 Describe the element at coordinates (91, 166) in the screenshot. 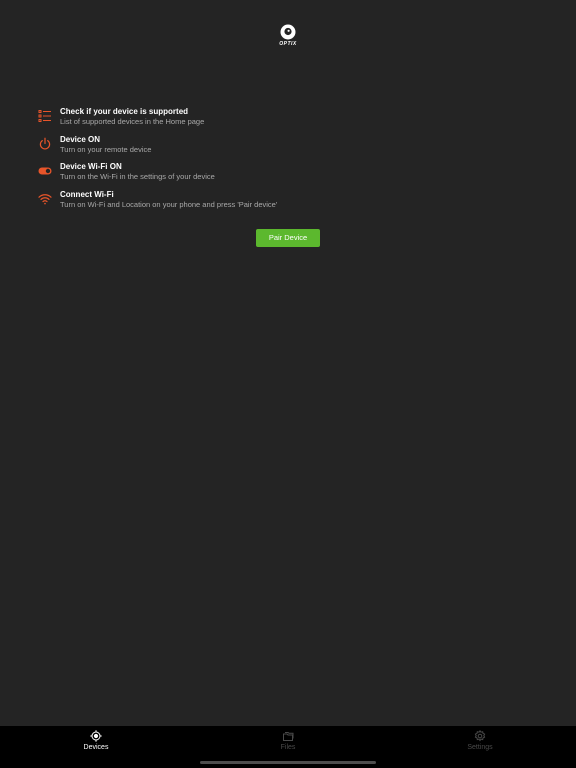

I see `step-title: Device Wi-Fi ON` at that location.